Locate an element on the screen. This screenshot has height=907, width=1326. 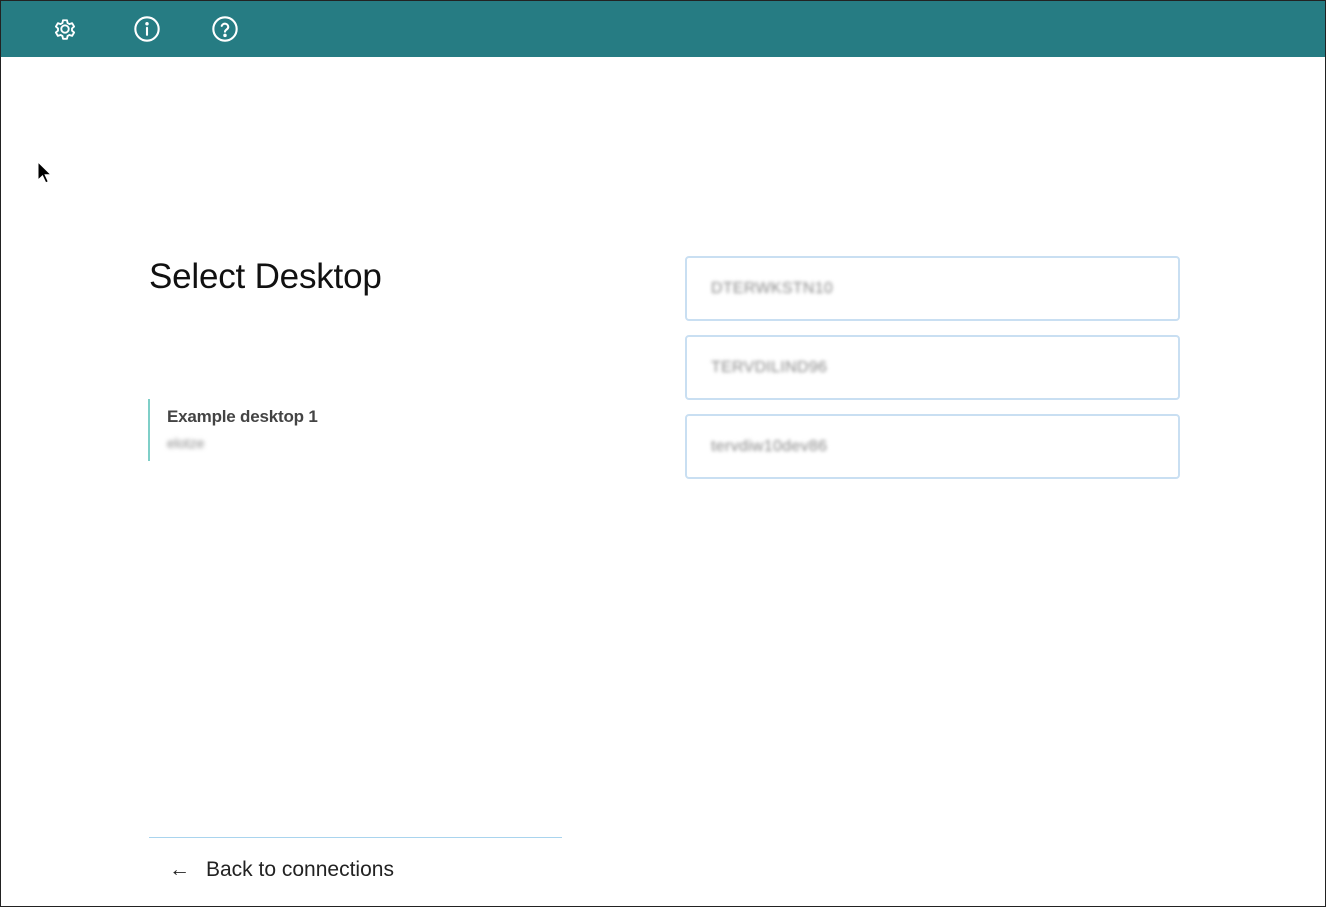
top-toolbar is located at coordinates (663, 29).